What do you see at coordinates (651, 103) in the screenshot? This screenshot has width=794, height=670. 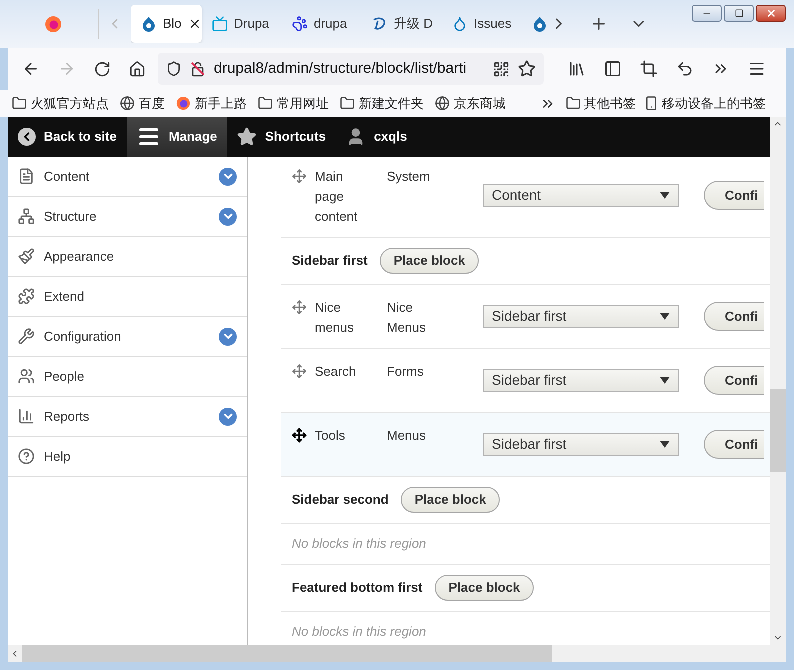 I see `phone-icon` at bounding box center [651, 103].